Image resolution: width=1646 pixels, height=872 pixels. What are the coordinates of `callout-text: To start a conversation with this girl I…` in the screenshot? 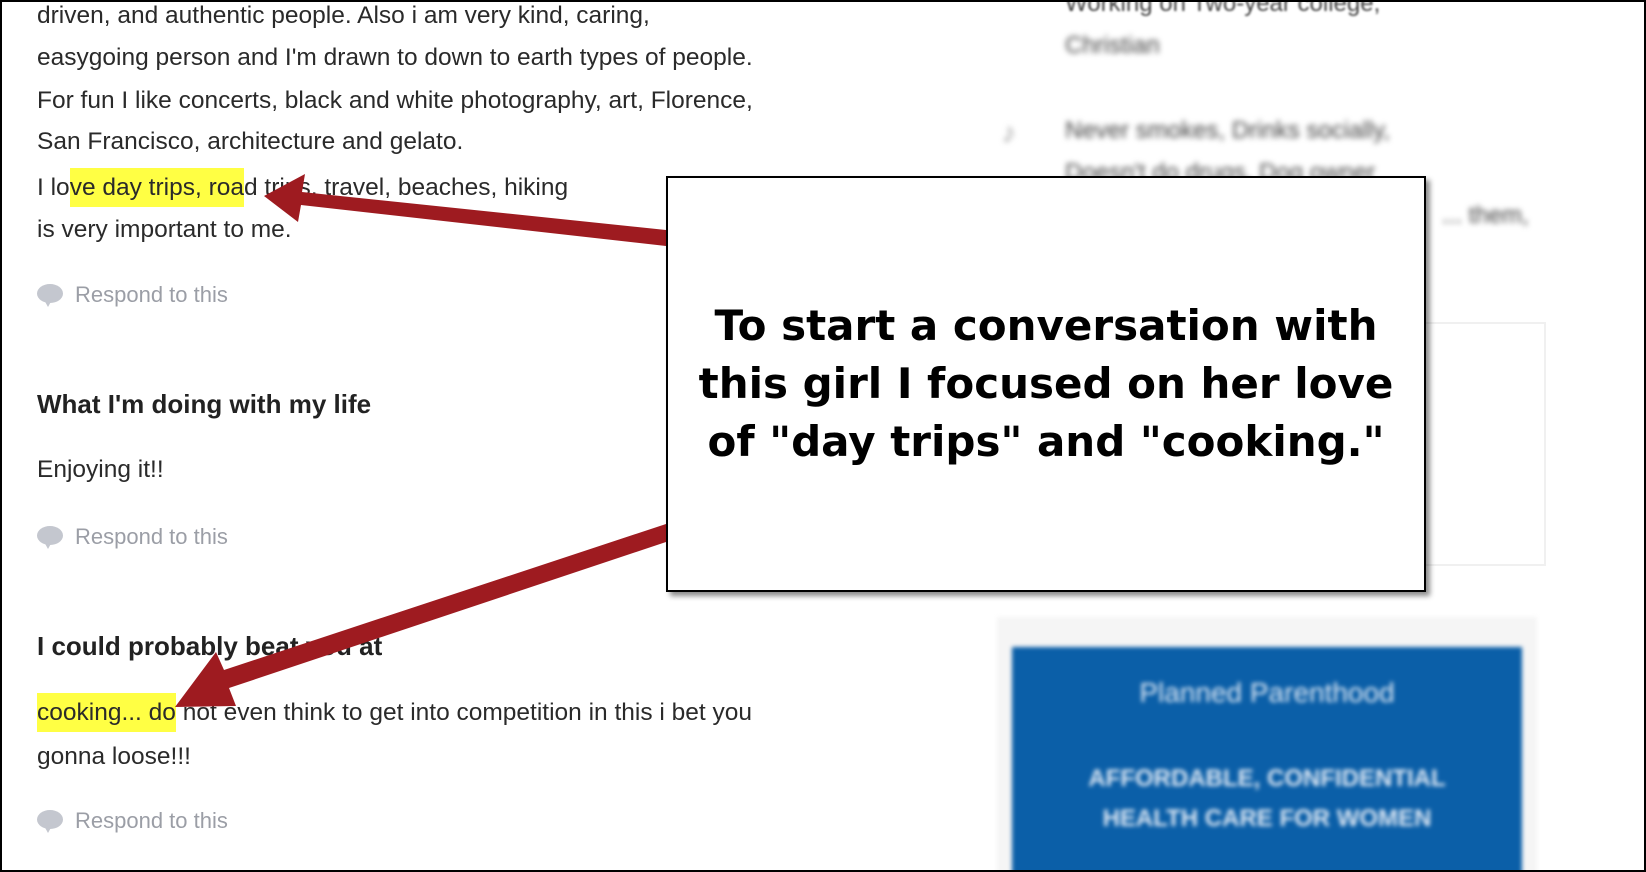 It's located at (1046, 383).